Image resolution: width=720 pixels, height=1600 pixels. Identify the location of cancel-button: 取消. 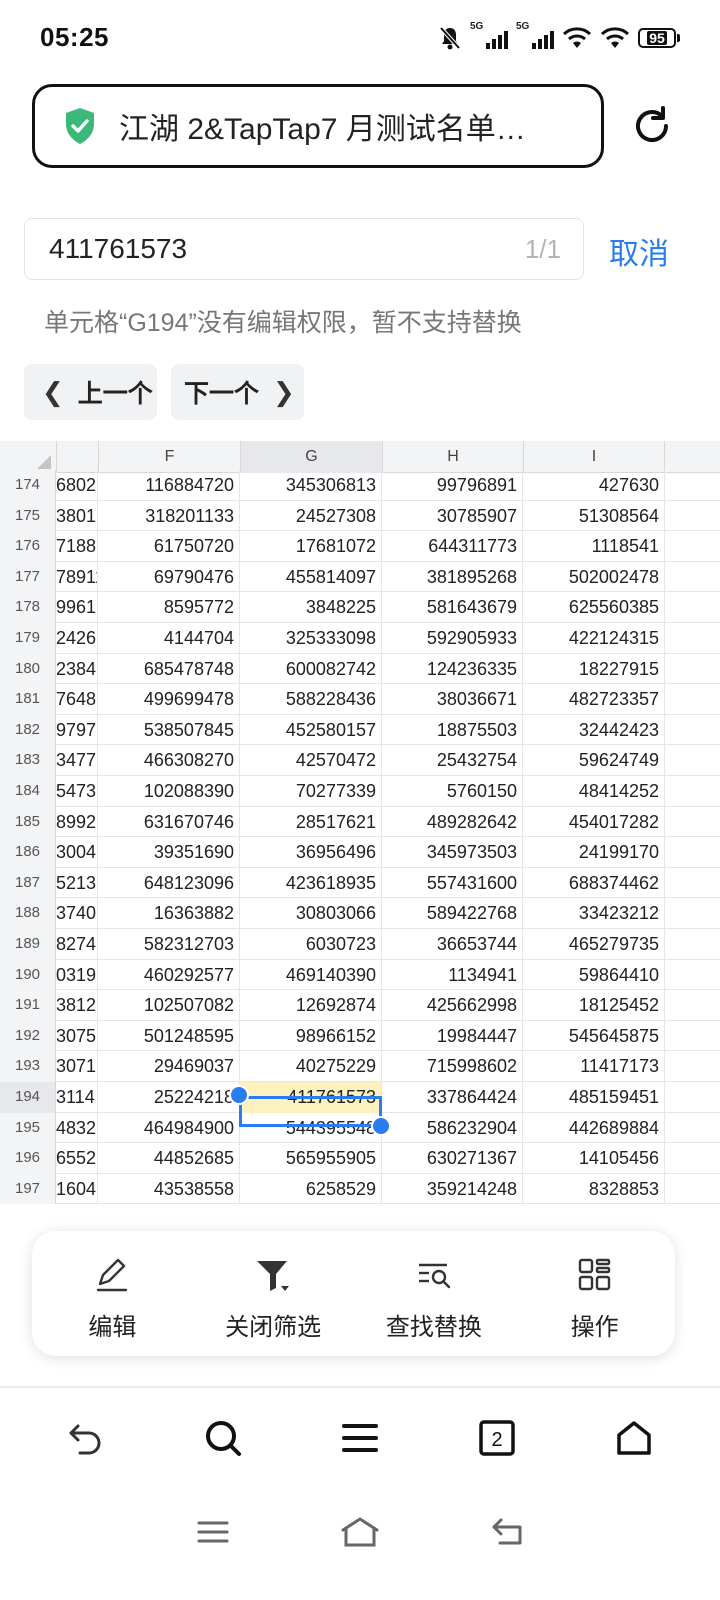
(639, 251).